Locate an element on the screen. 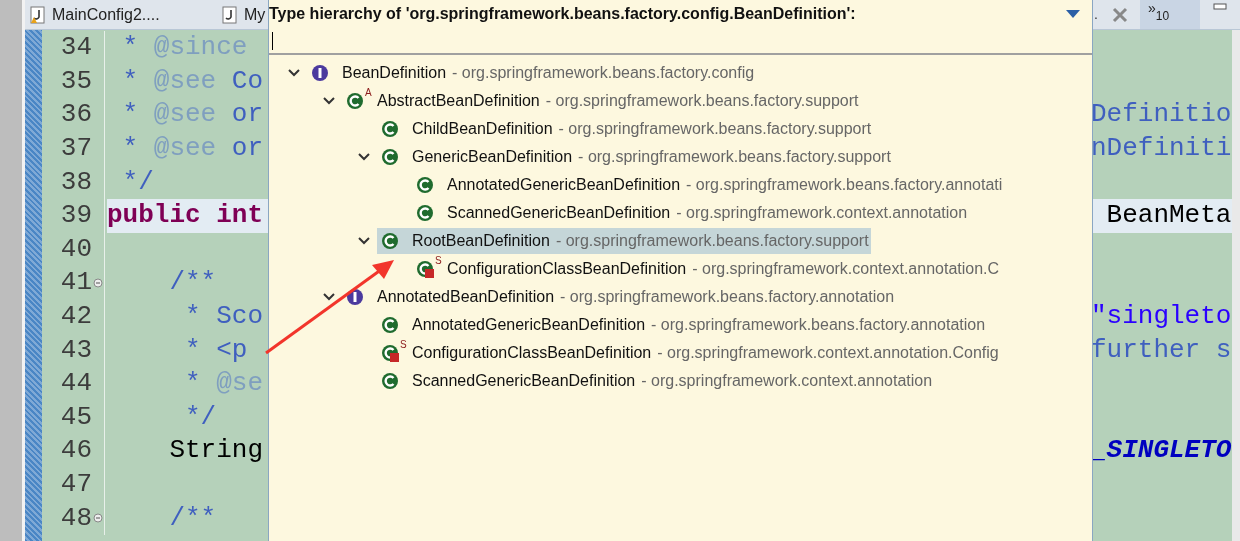  line-number: 46 is located at coordinates (75, 451).